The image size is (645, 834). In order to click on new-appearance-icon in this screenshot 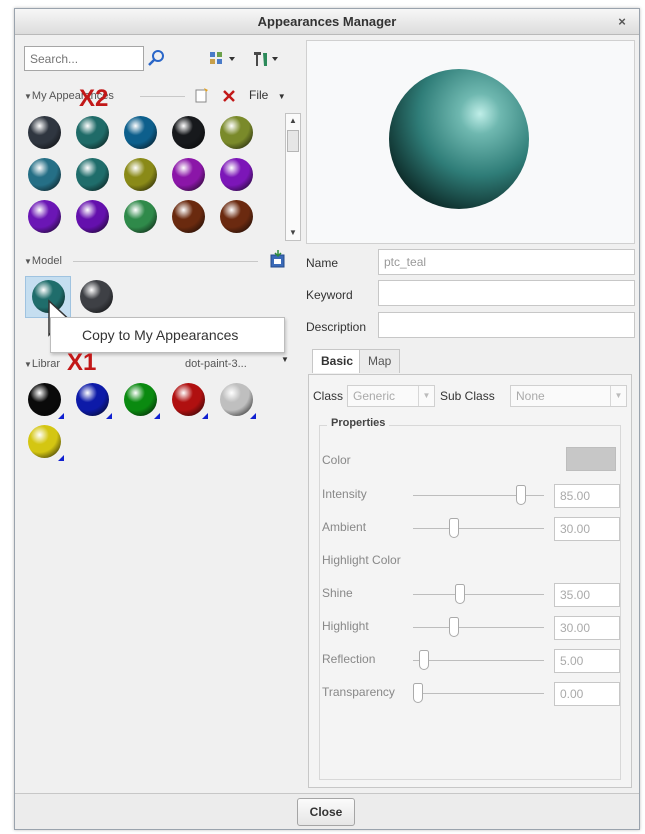, I will do `click(201, 95)`.